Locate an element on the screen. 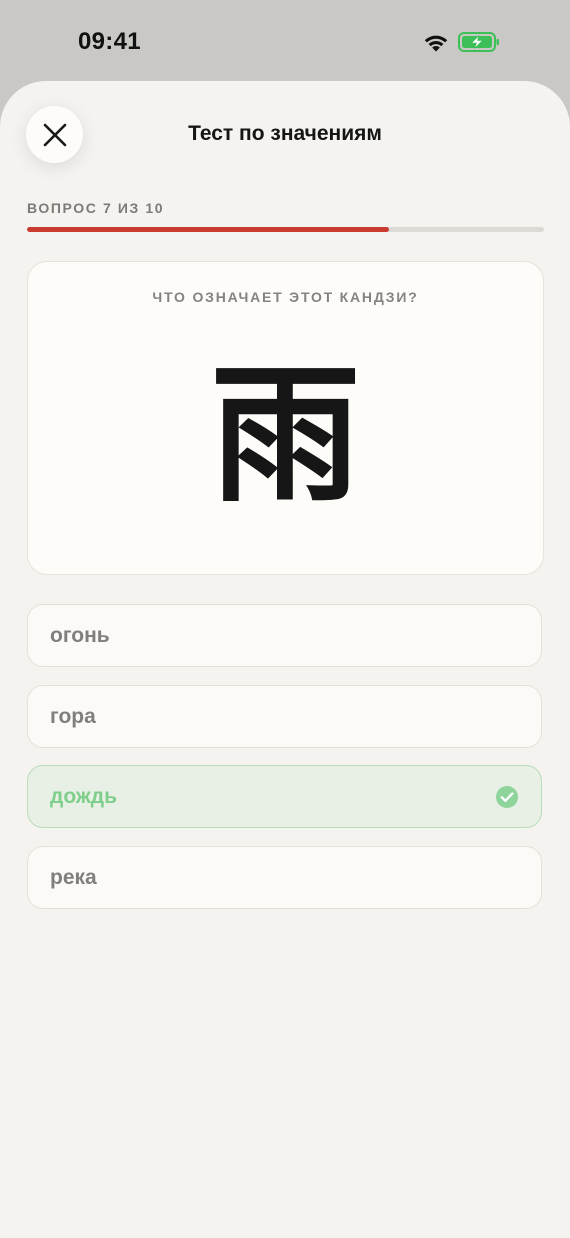  status-bar: 09:41 is located at coordinates (285, 40).